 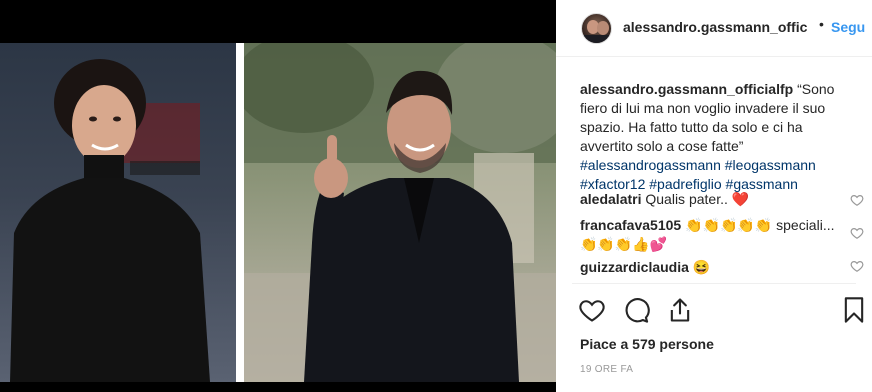 I want to click on avatar, so click(x=596, y=28).